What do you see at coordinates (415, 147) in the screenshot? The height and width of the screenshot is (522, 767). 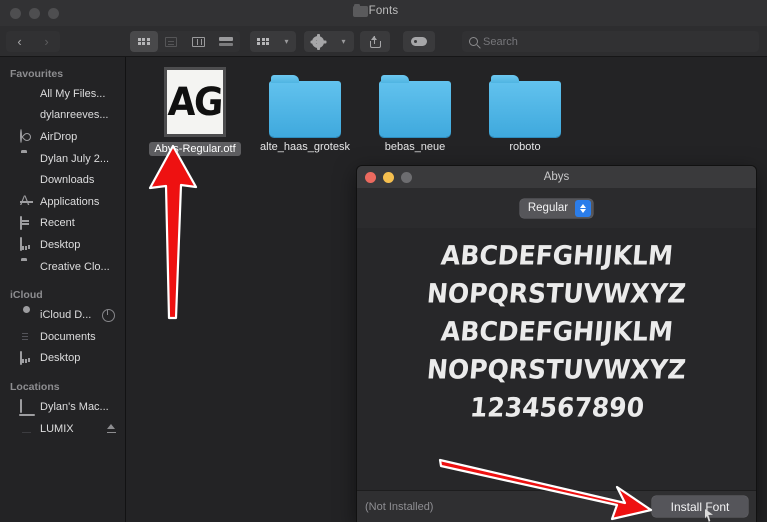 I see `file-label: bebas_neue` at bounding box center [415, 147].